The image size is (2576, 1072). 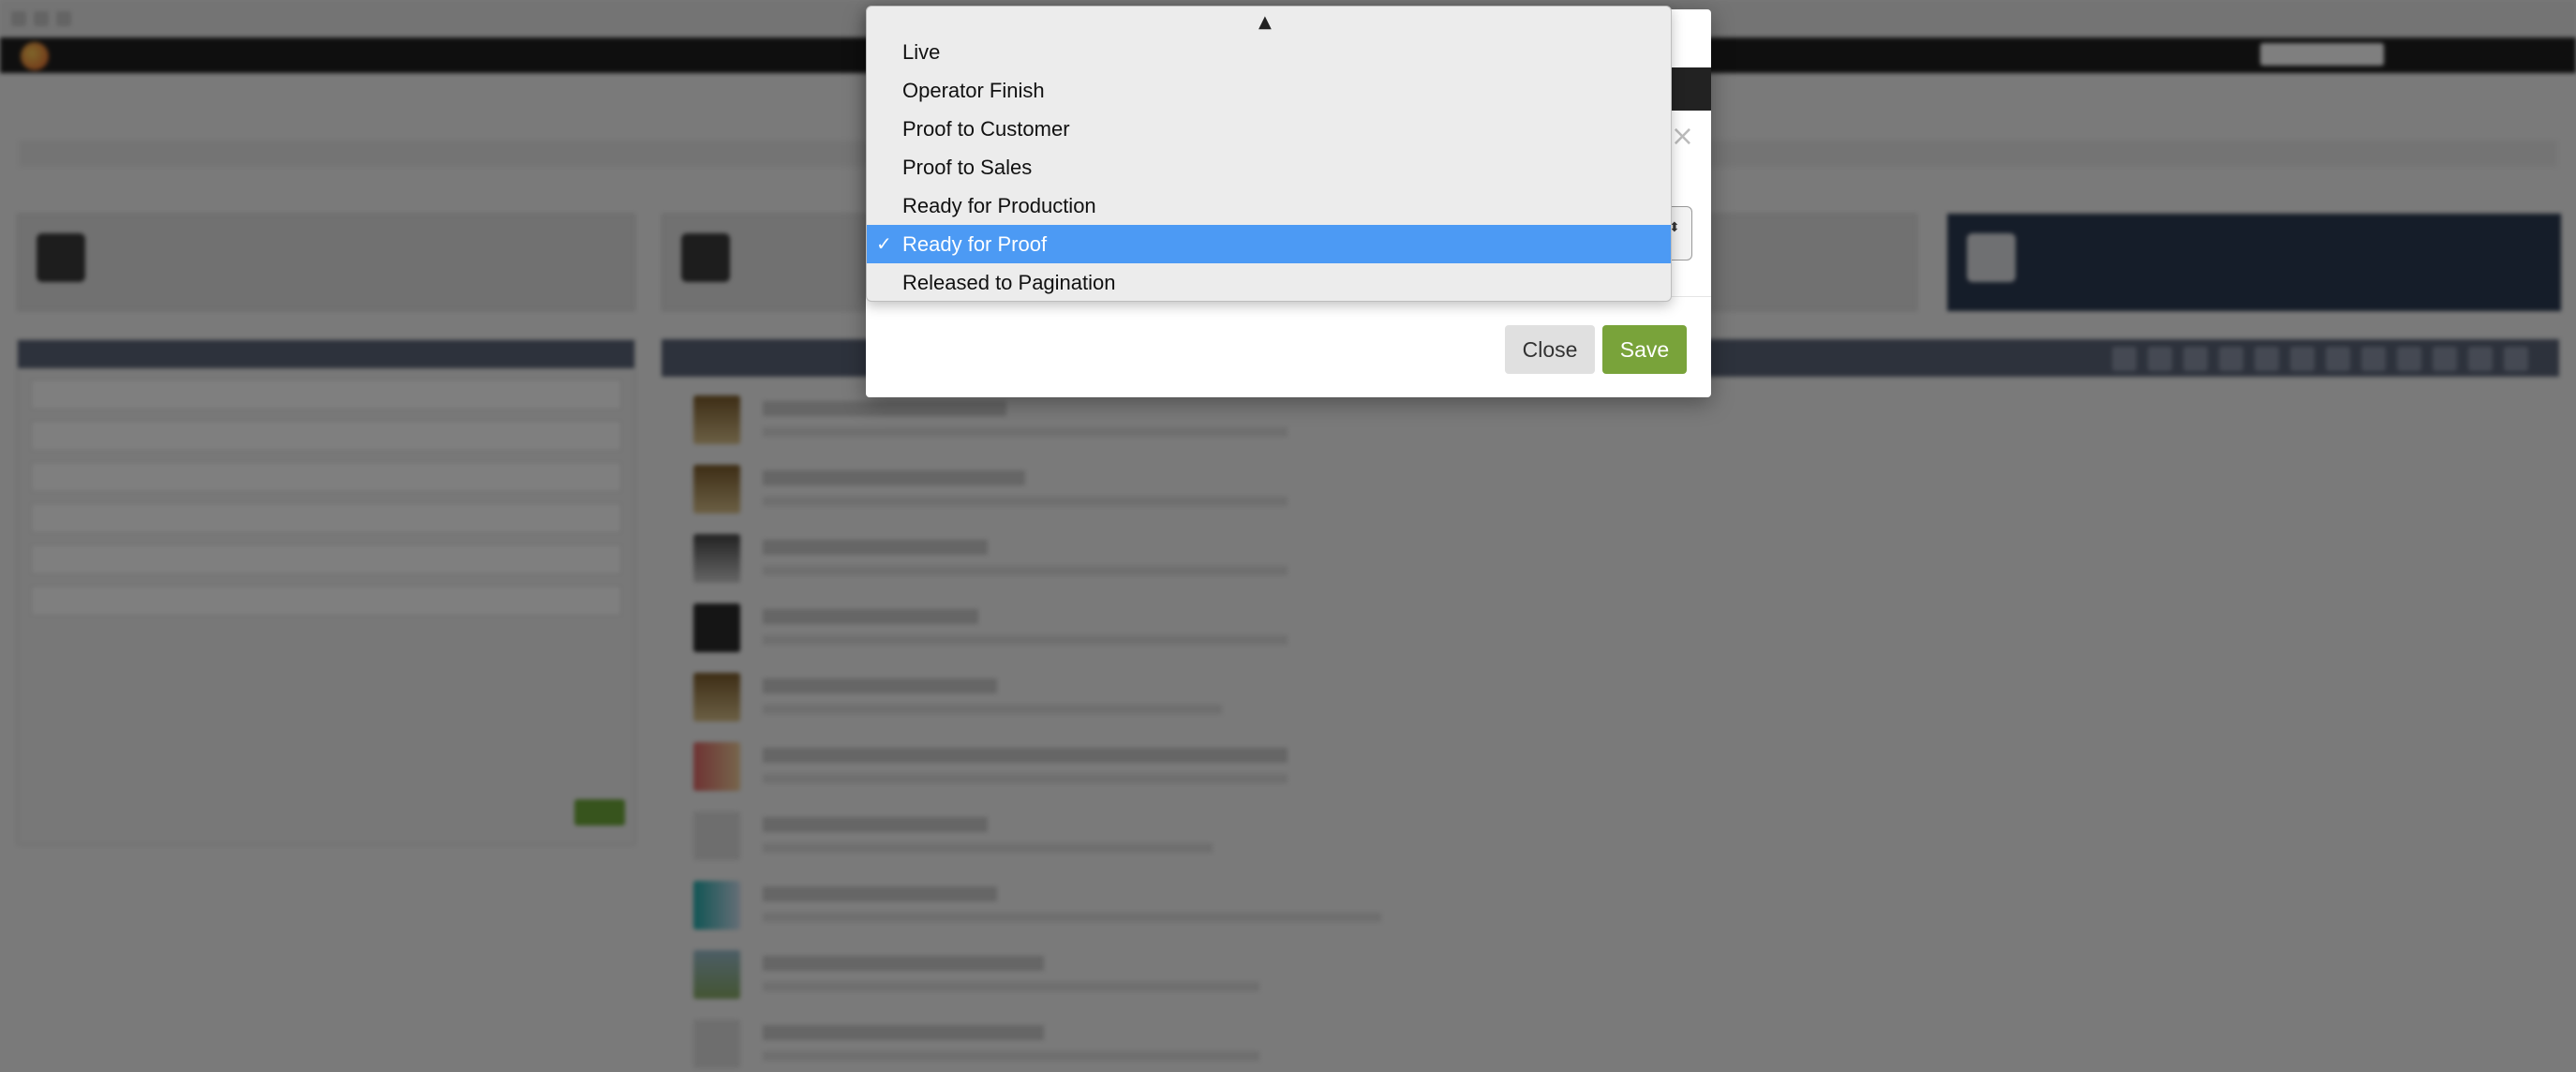 What do you see at coordinates (1269, 283) in the screenshot?
I see `dropdown-option-released-to-pagination: Released to Pagination` at bounding box center [1269, 283].